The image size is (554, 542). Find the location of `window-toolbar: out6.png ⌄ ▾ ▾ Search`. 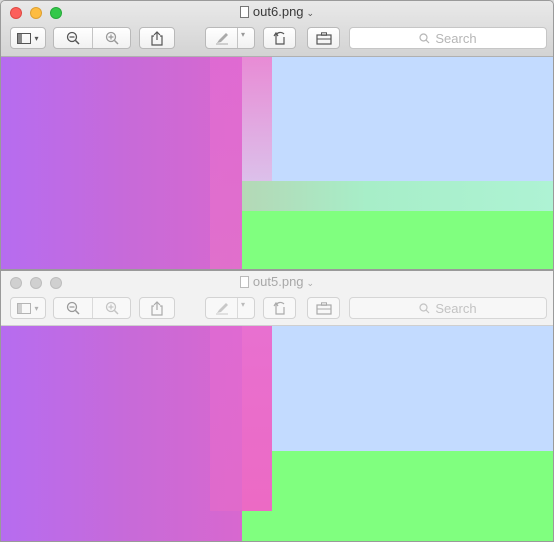

window-toolbar: out6.png ⌄ ▾ ▾ Search is located at coordinates (277, 29).